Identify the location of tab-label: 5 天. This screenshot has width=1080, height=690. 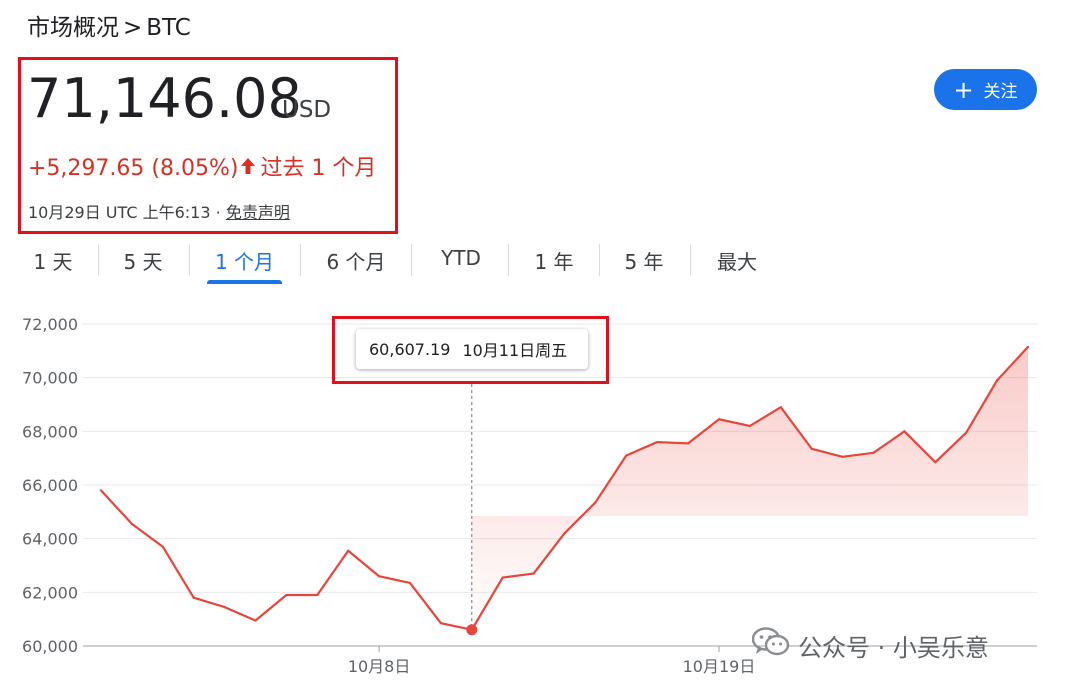
(143, 262).